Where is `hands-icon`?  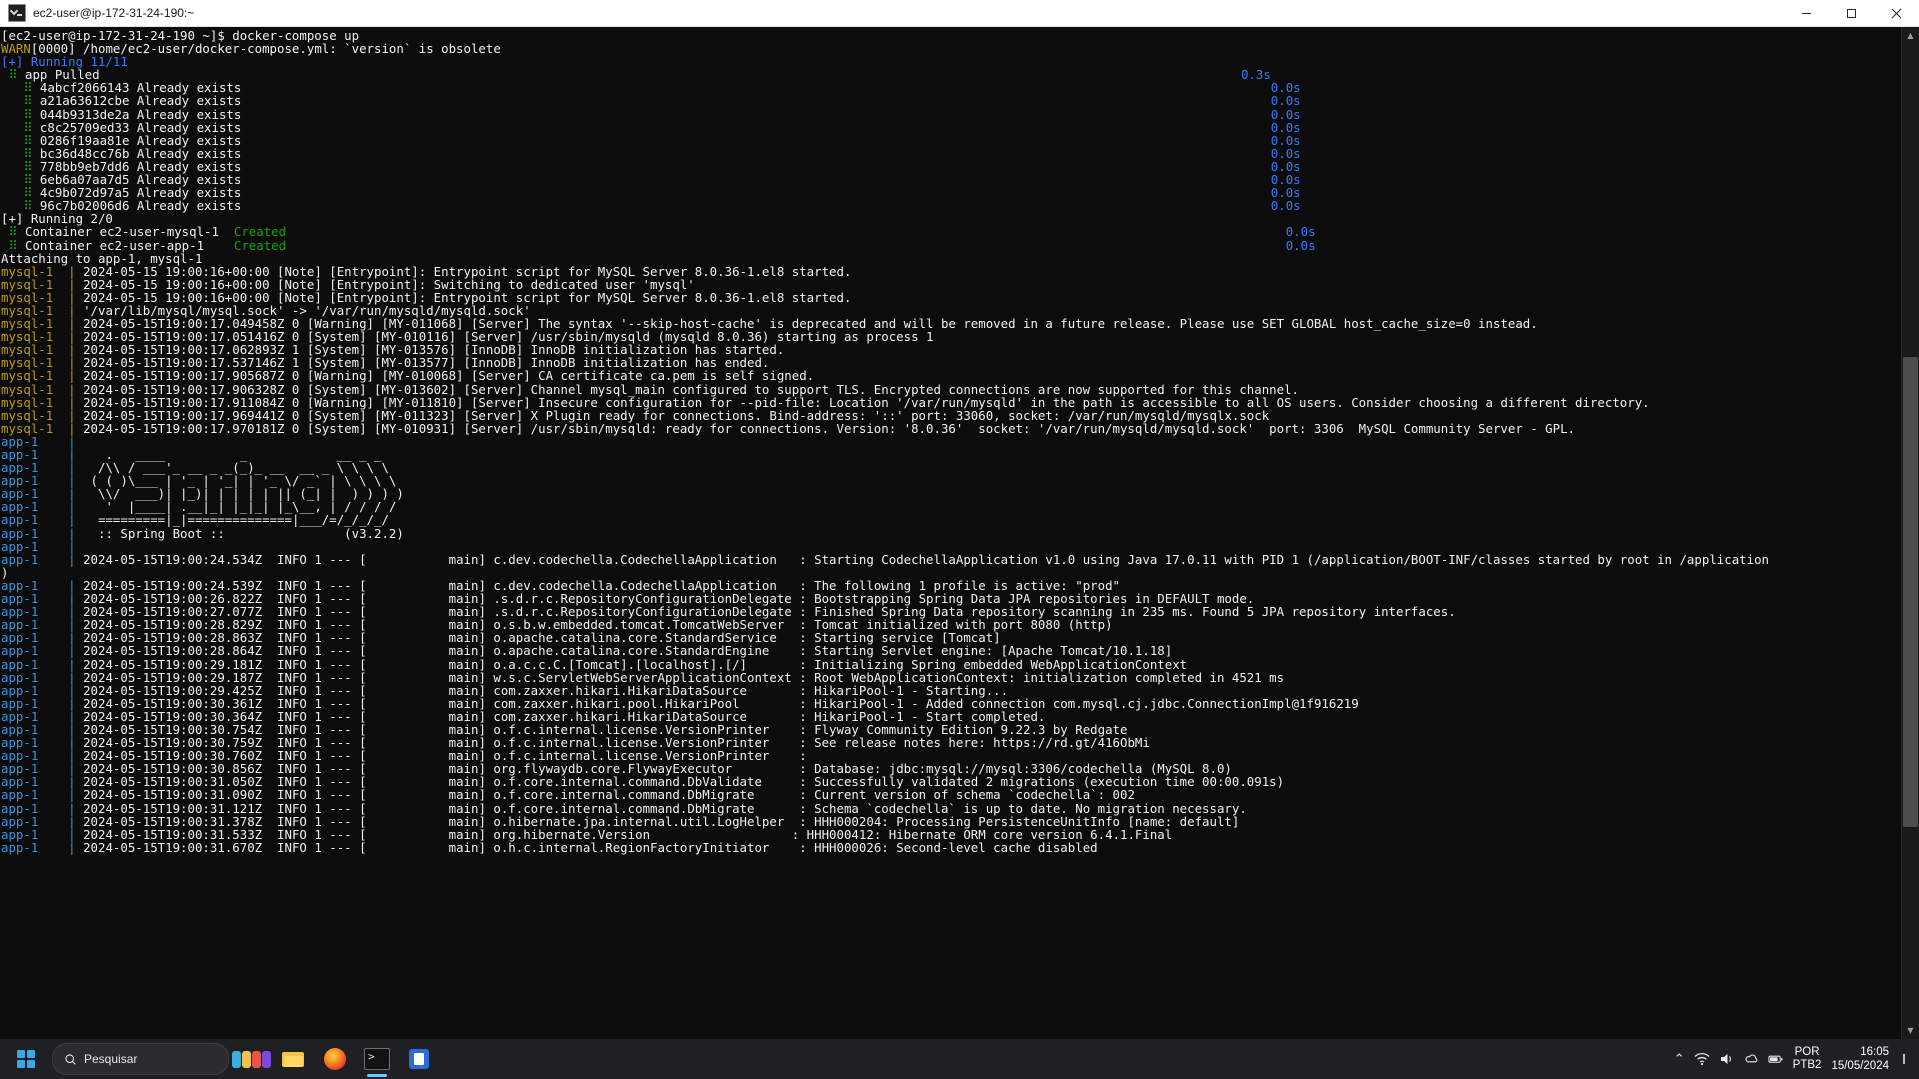
hands-icon is located at coordinates (251, 1059).